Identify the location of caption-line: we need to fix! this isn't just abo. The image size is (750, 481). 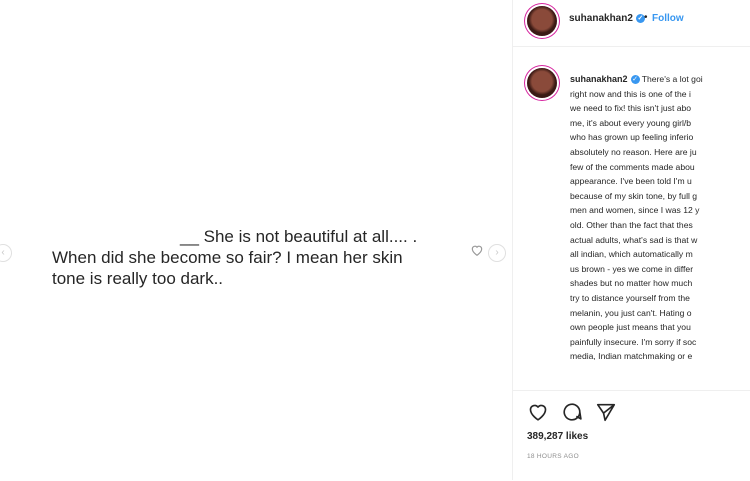
(631, 108).